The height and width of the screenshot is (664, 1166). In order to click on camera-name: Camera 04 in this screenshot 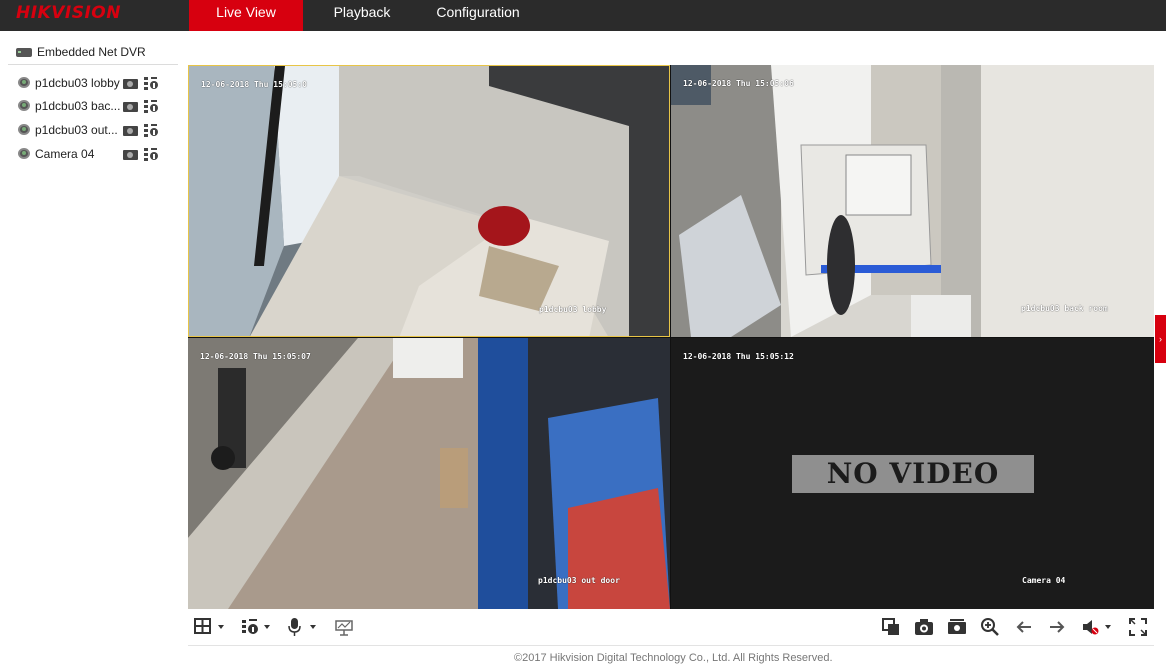, I will do `click(65, 154)`.